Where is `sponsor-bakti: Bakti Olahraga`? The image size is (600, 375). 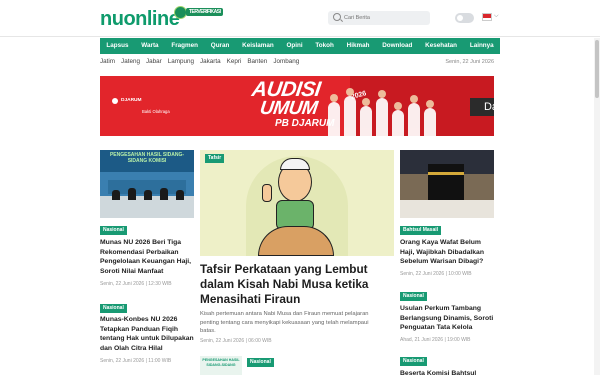 sponsor-bakti: Bakti Olahraga is located at coordinates (156, 111).